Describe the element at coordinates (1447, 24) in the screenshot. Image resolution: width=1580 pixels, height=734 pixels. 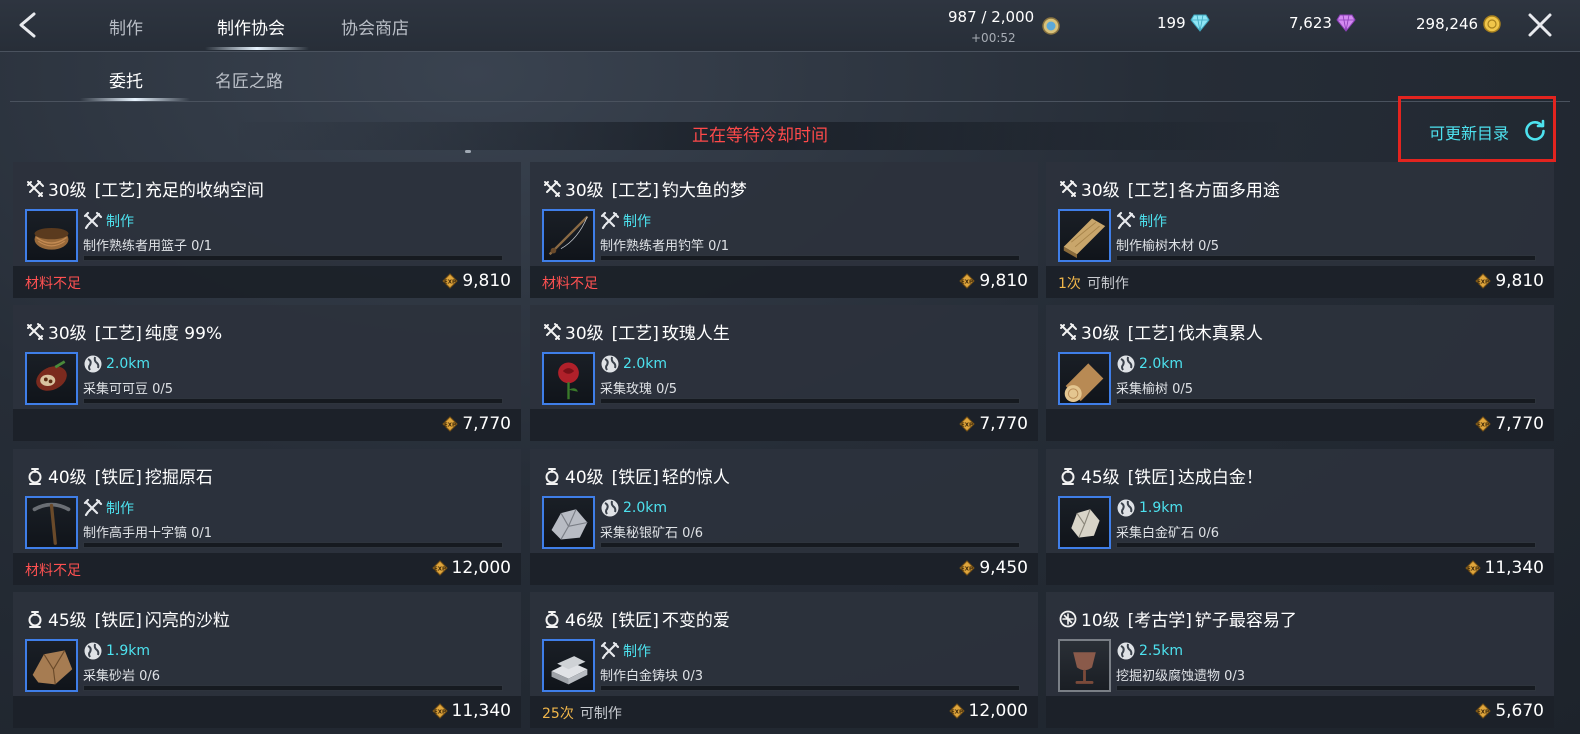
I see `gold-count: 298,246` at that location.